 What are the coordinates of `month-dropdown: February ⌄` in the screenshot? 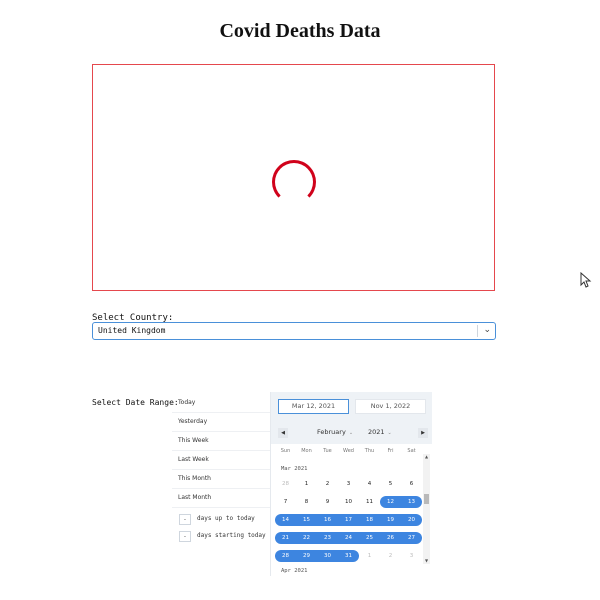 It's located at (335, 432).